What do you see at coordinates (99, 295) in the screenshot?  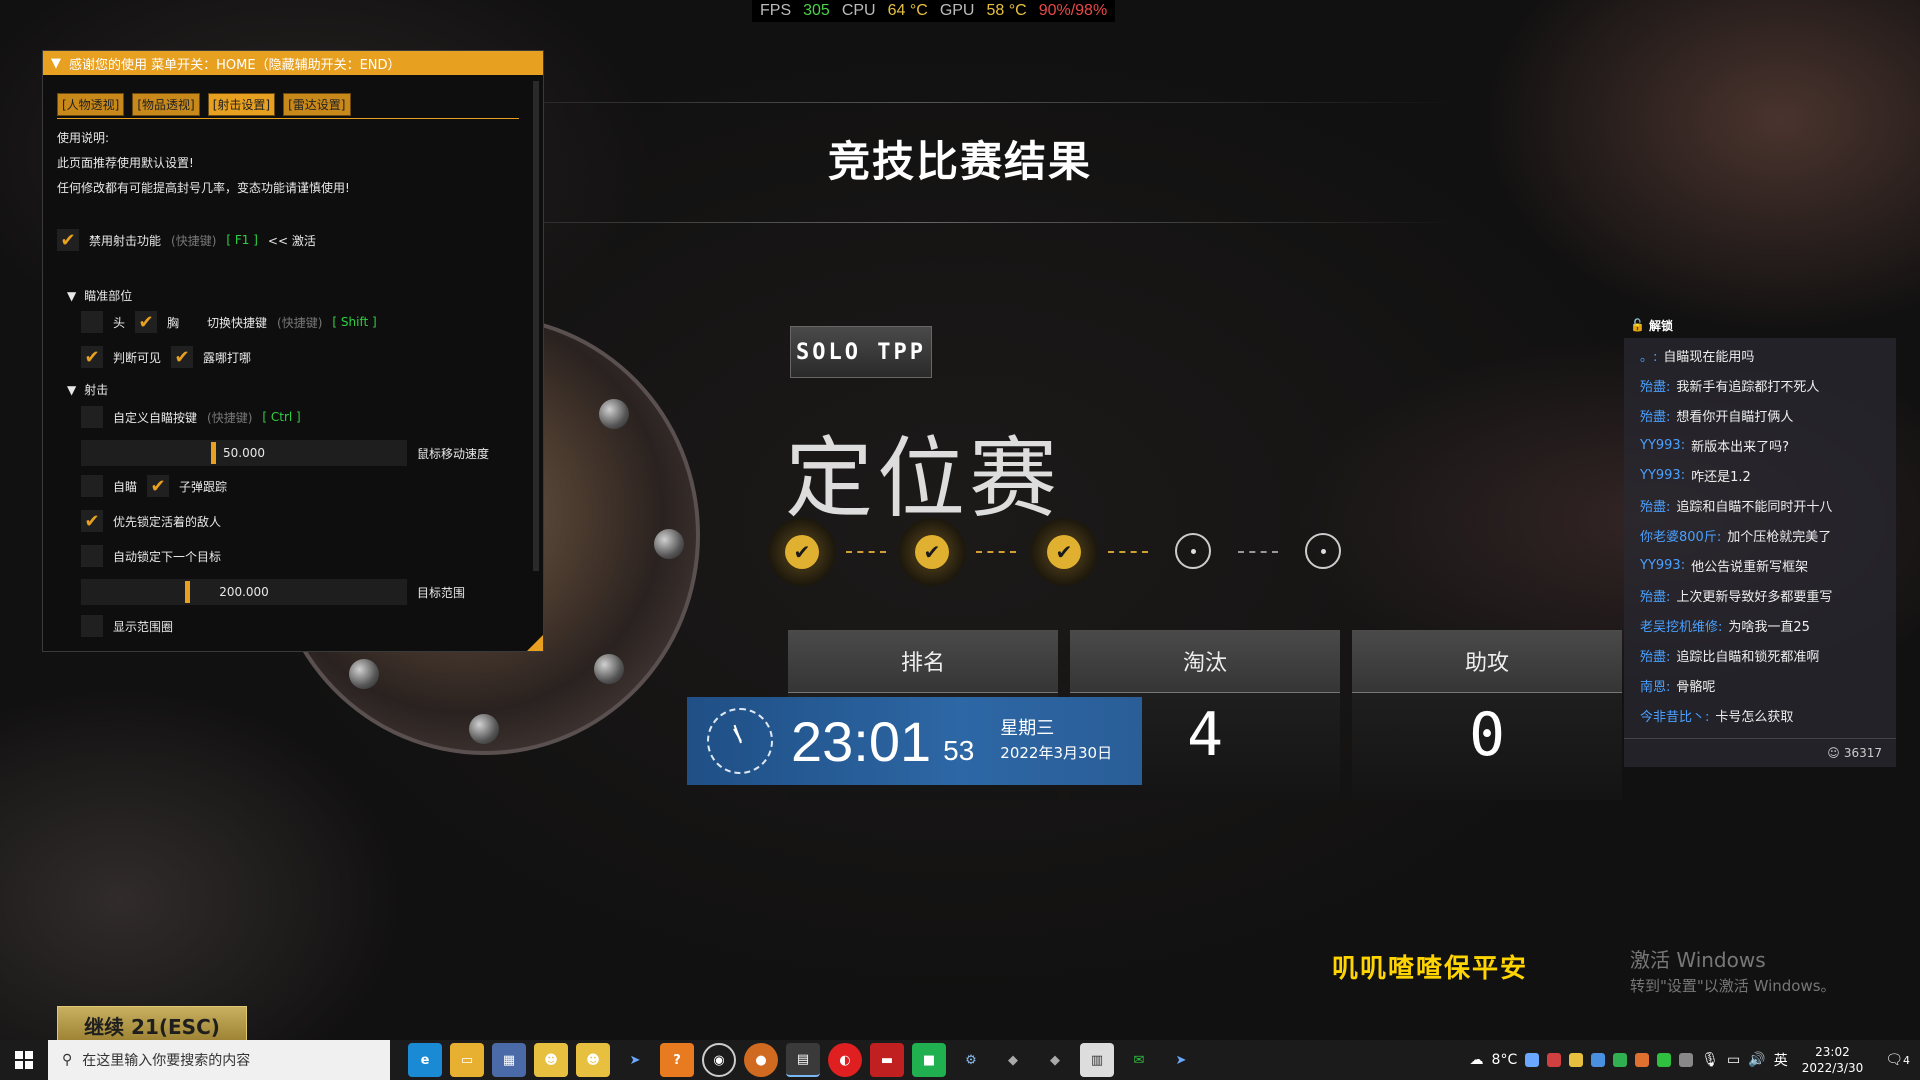 I see `aim-section-header: ▼ 瞄准部位` at bounding box center [99, 295].